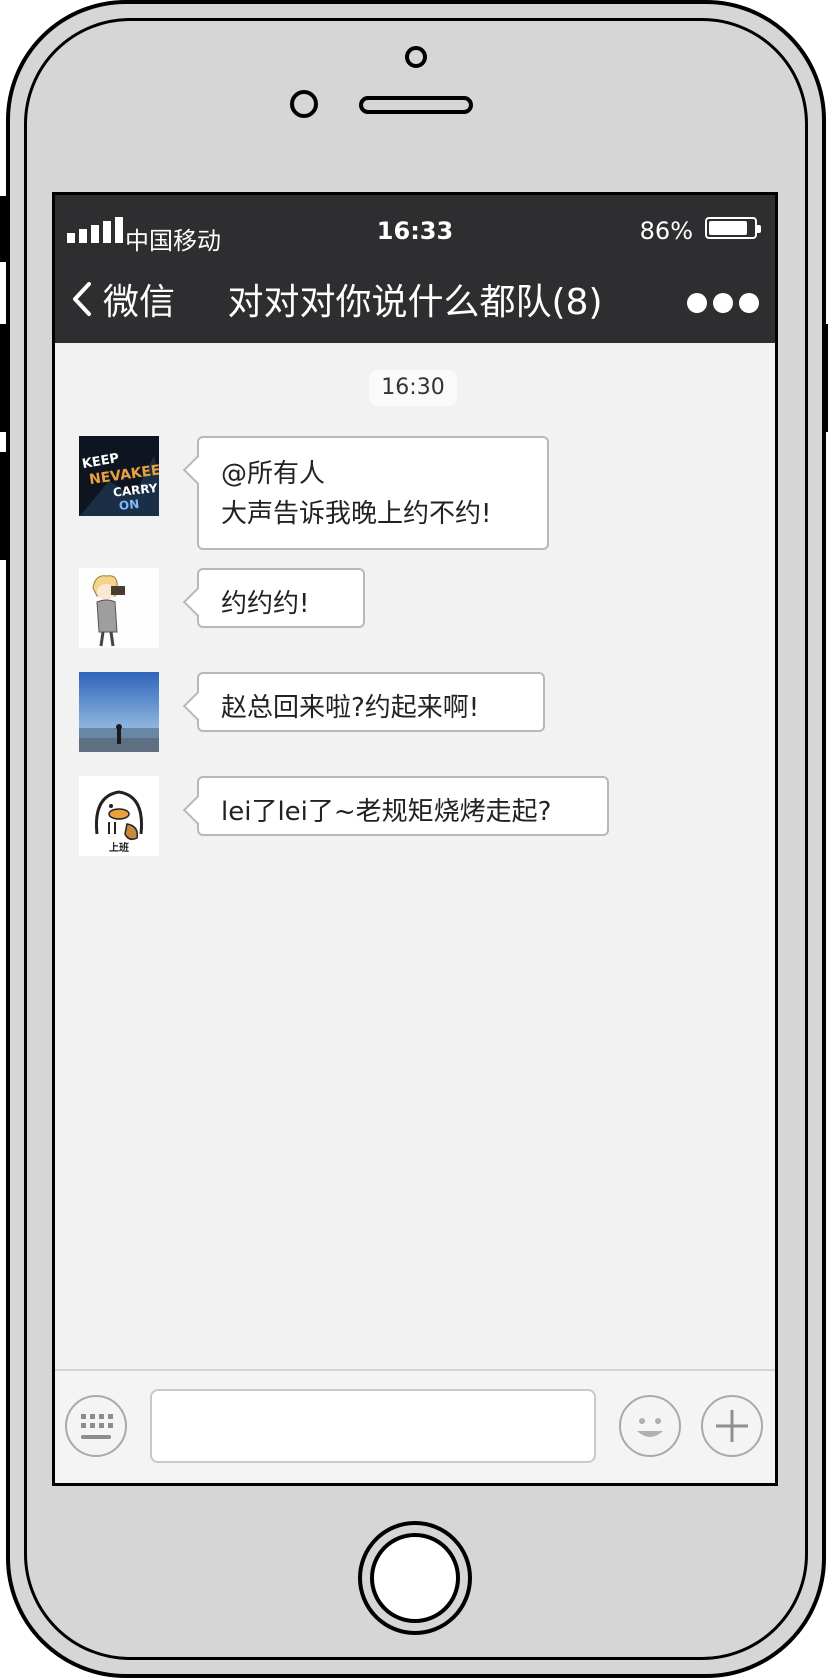  What do you see at coordinates (304, 104) in the screenshot?
I see `proximity-sensor` at bounding box center [304, 104].